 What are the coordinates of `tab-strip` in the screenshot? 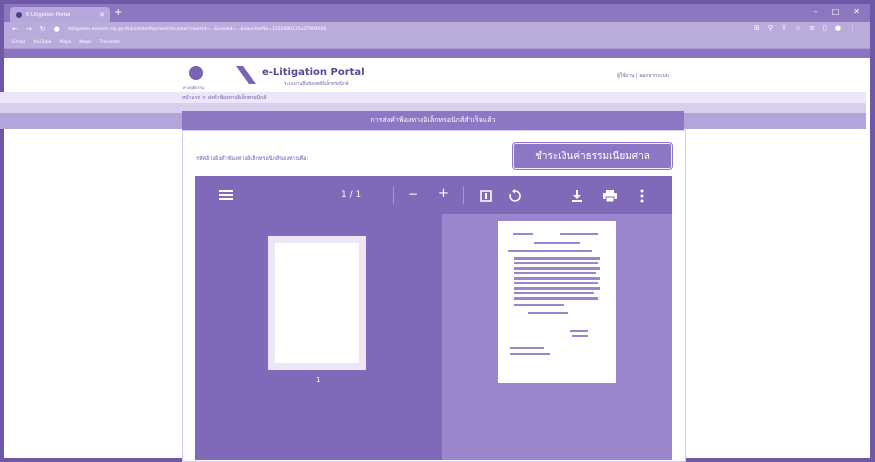 It's located at (437, 13).